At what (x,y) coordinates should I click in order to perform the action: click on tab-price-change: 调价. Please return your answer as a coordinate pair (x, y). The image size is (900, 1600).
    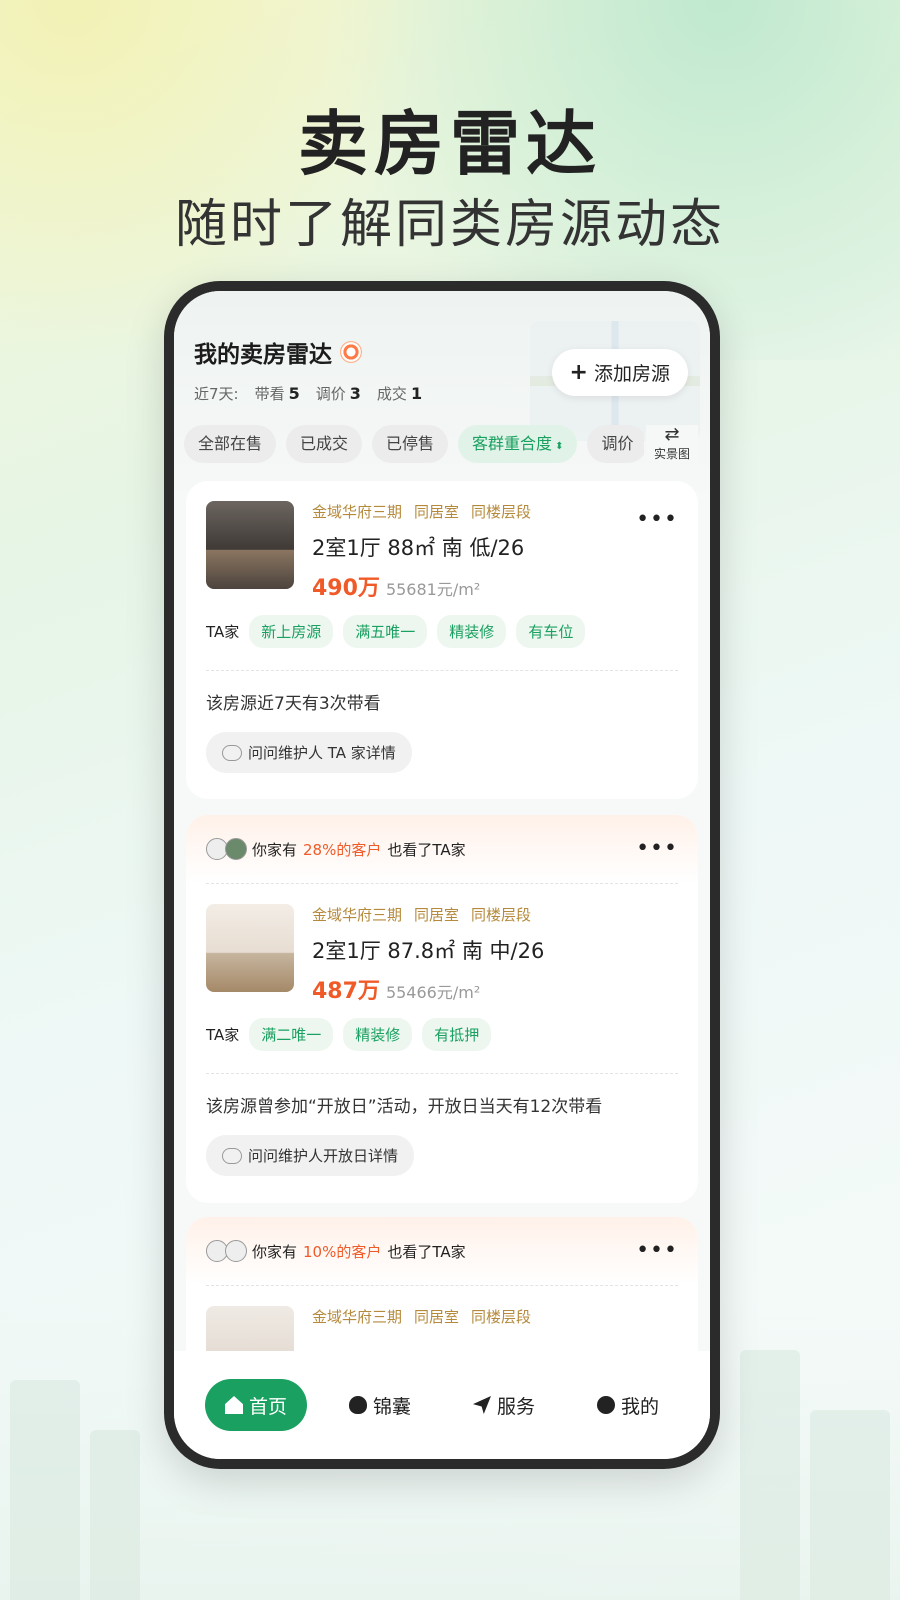
    Looking at the image, I should click on (615, 444).